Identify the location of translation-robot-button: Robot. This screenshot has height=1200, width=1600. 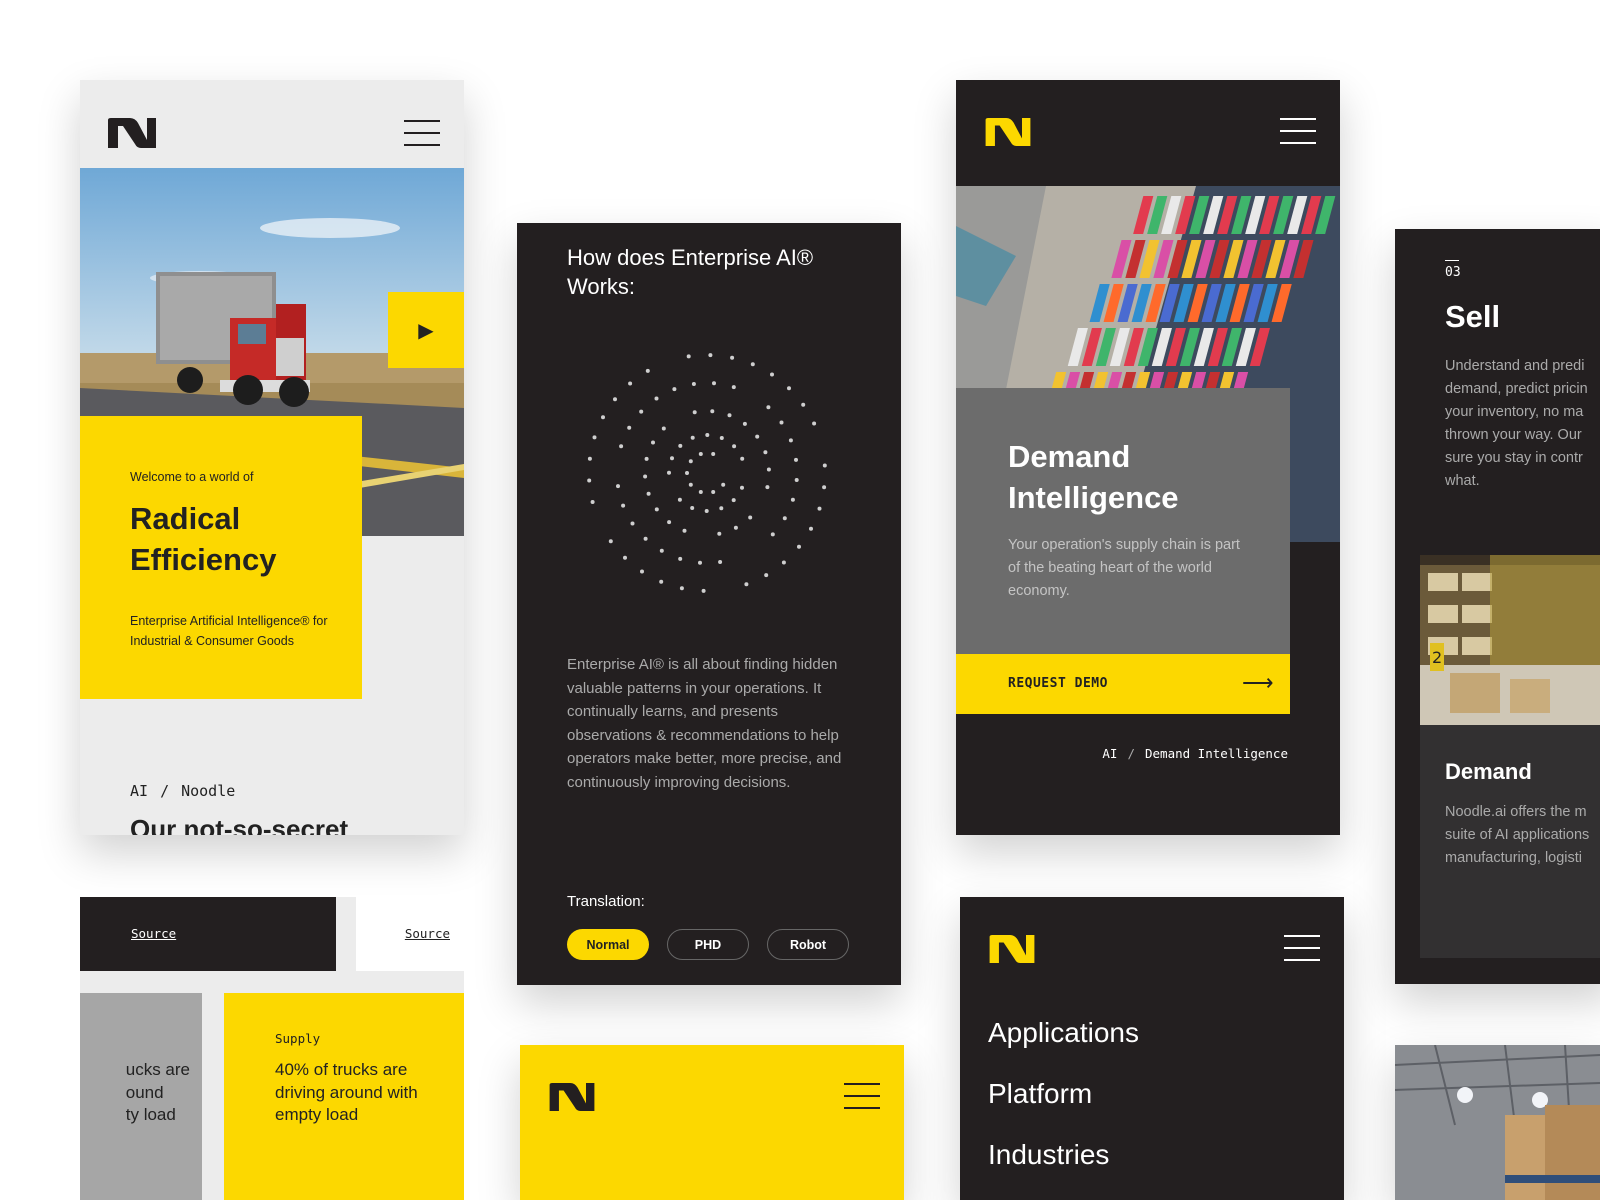
(808, 944).